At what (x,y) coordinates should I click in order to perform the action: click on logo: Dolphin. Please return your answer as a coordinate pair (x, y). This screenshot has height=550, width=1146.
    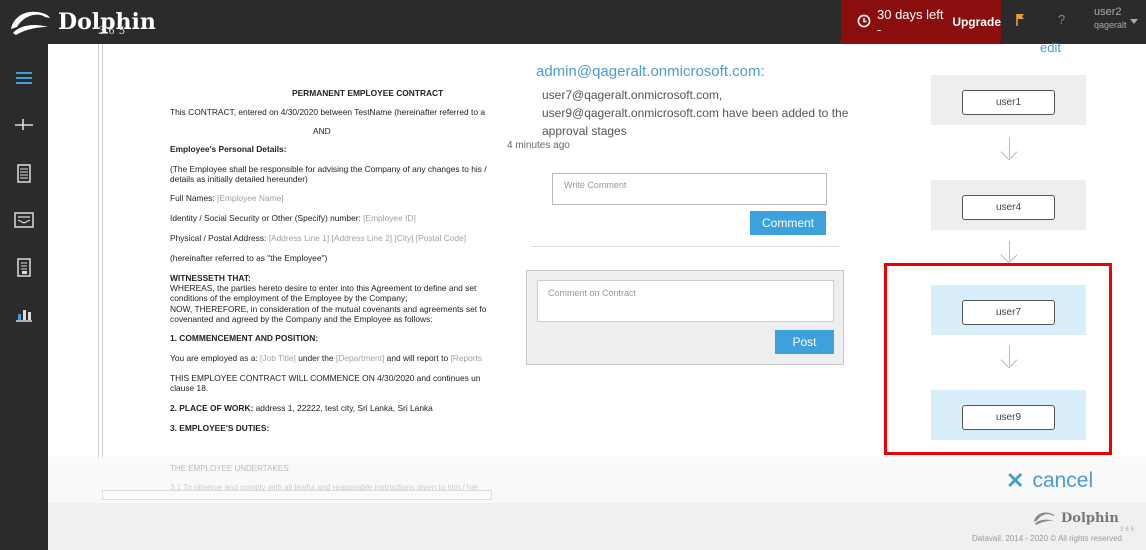
    Looking at the image, I should click on (82, 22).